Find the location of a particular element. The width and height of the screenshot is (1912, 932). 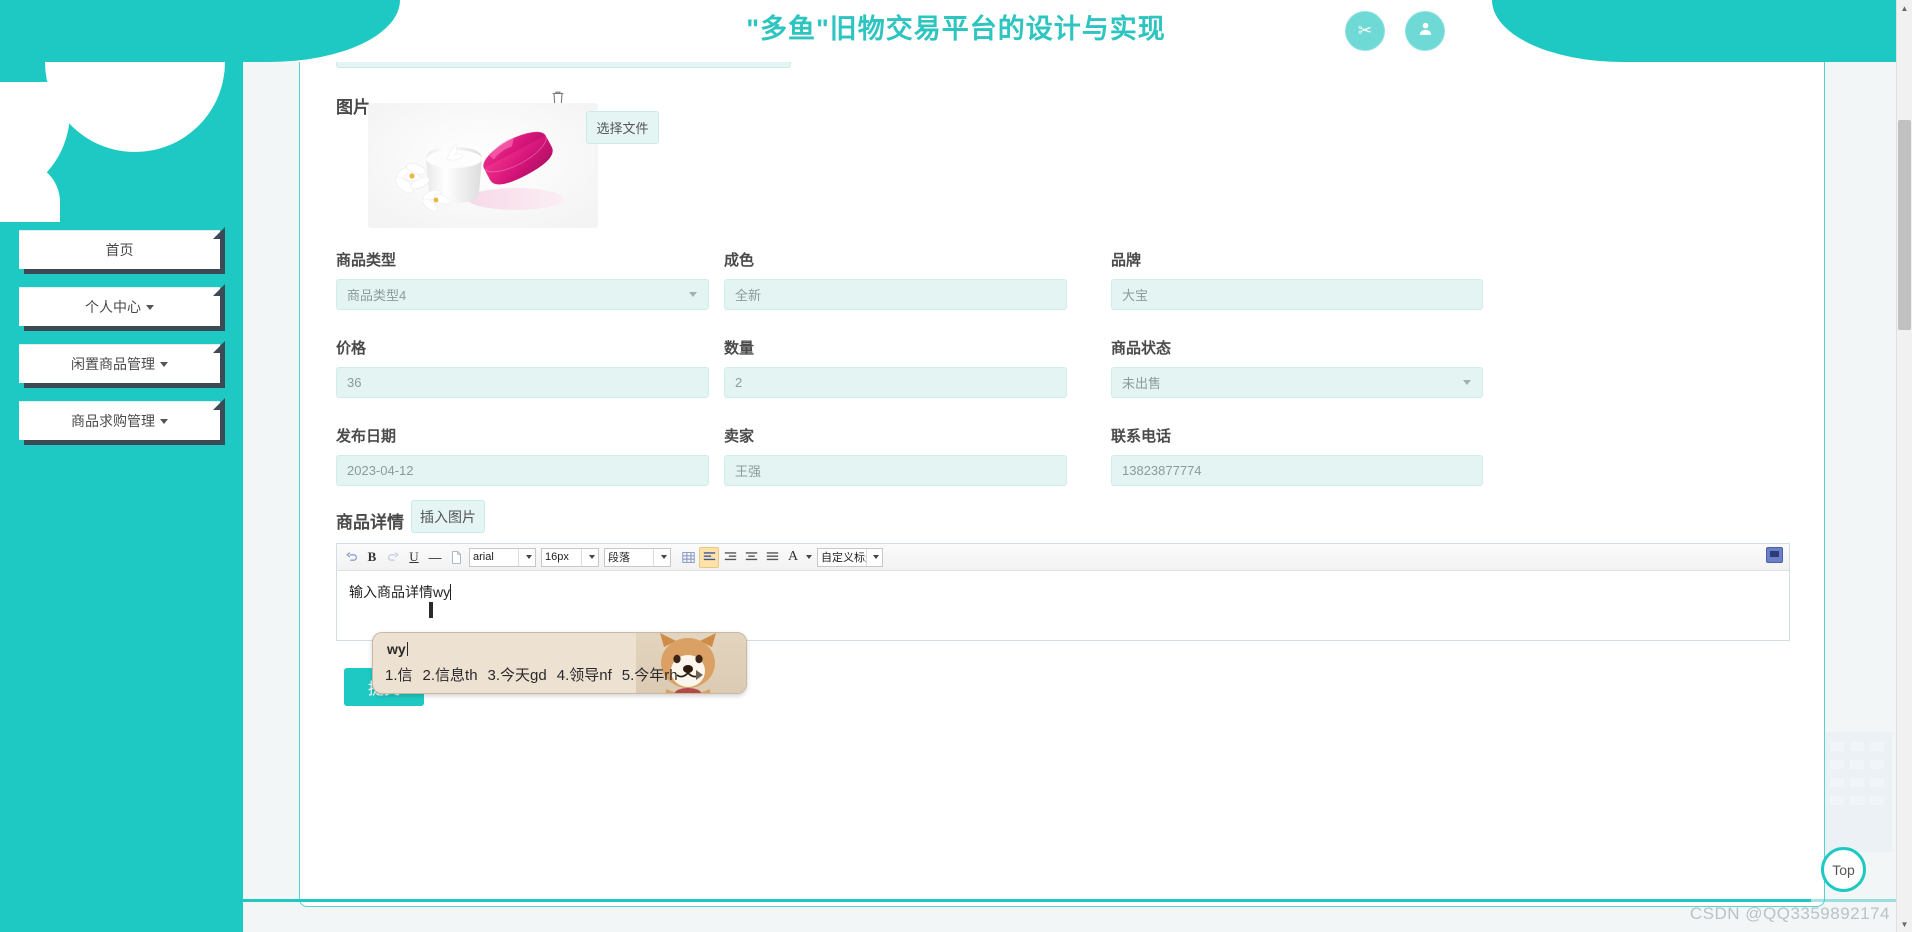

align-center-icon is located at coordinates (751, 557).